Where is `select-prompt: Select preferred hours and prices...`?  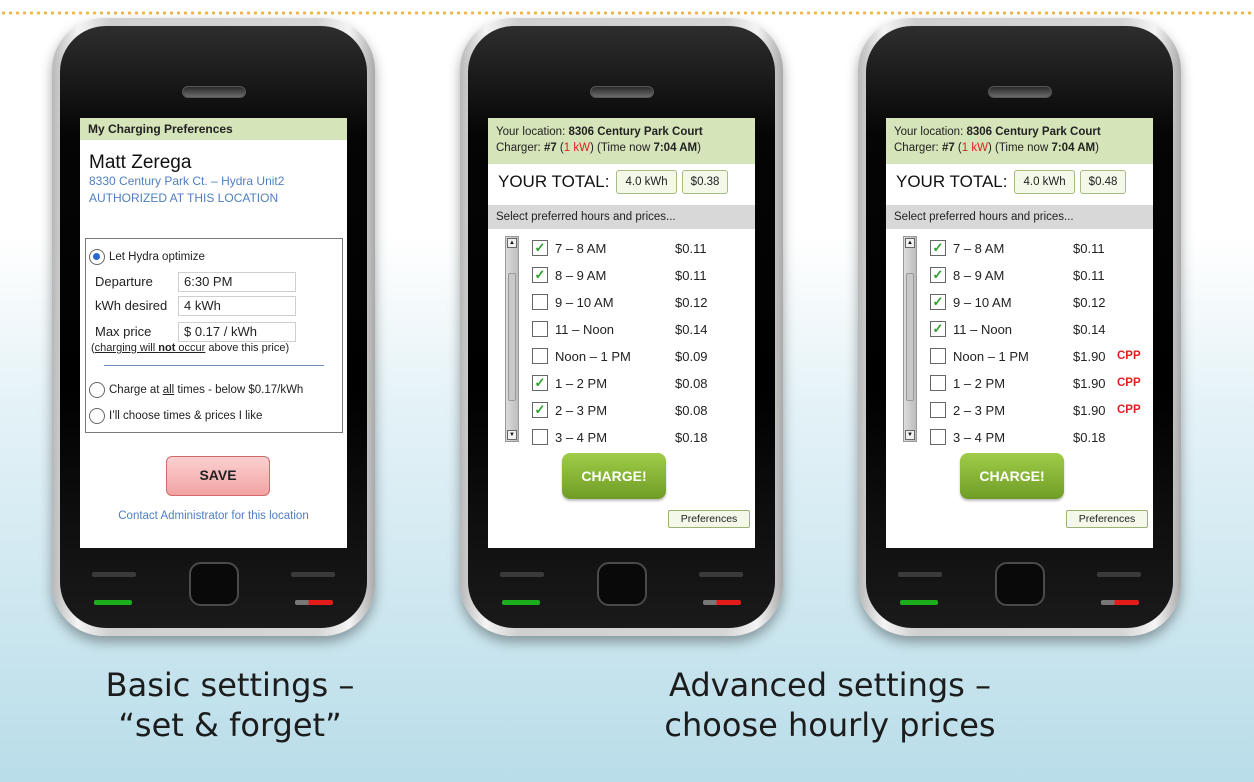
select-prompt: Select preferred hours and prices... is located at coordinates (621, 217).